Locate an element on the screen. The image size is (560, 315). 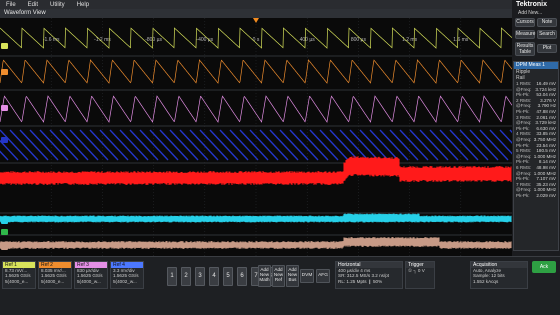
menu-bar: File Edit Utility Help is located at coordinates (280, 4).